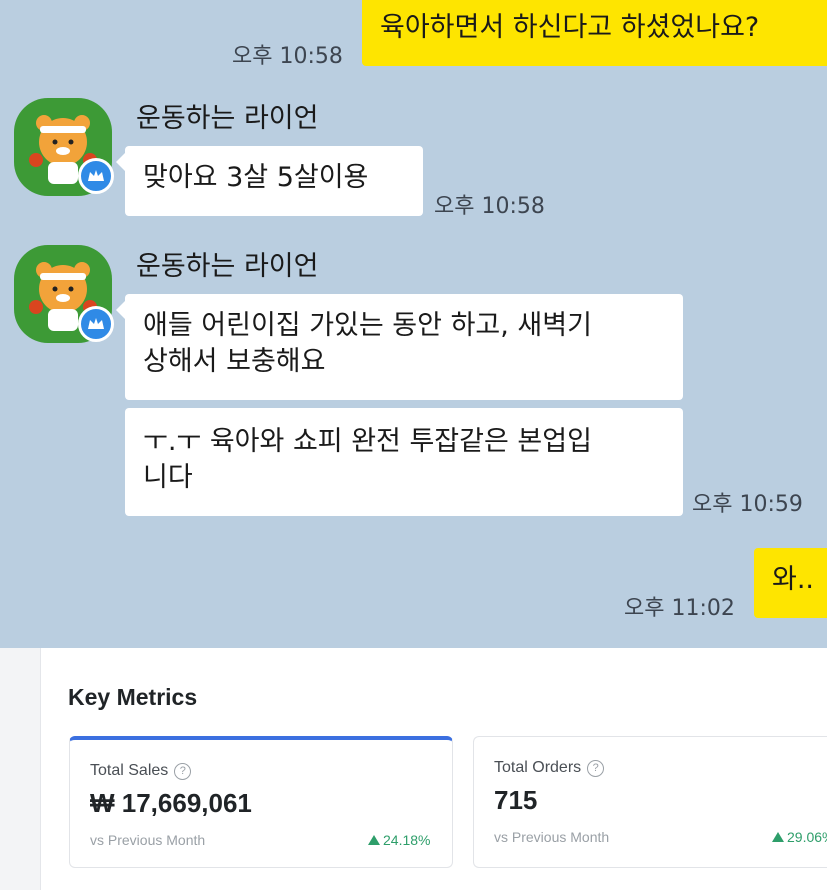 This screenshot has width=827, height=890. Describe the element at coordinates (367, 441) in the screenshot. I see `message-line: ㅜ.ㅜ 육아와 쇼피 완전 투잡같은 본업입` at that location.